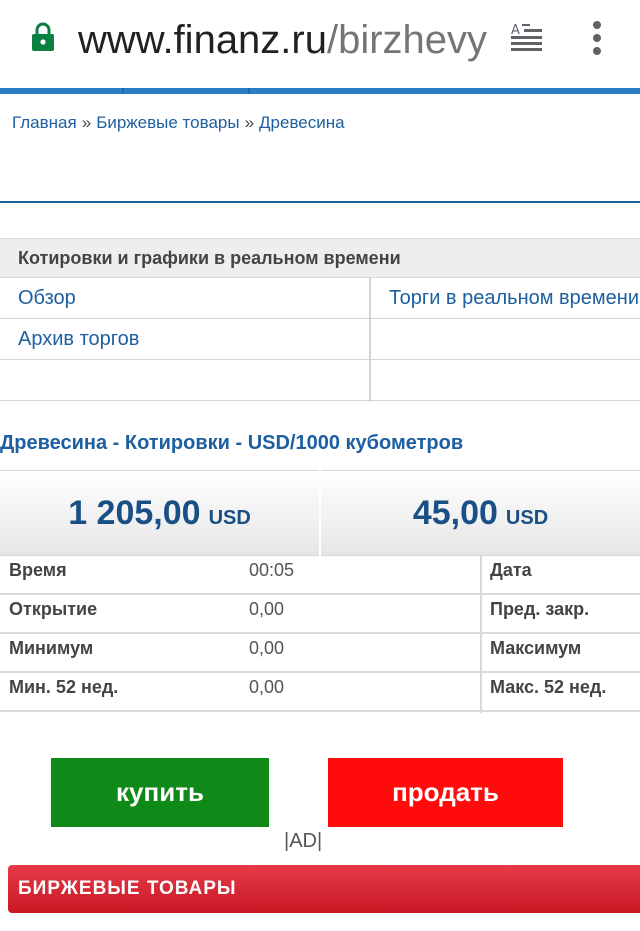 This screenshot has width=640, height=931. What do you see at coordinates (43, 36) in the screenshot?
I see `lock-icon` at bounding box center [43, 36].